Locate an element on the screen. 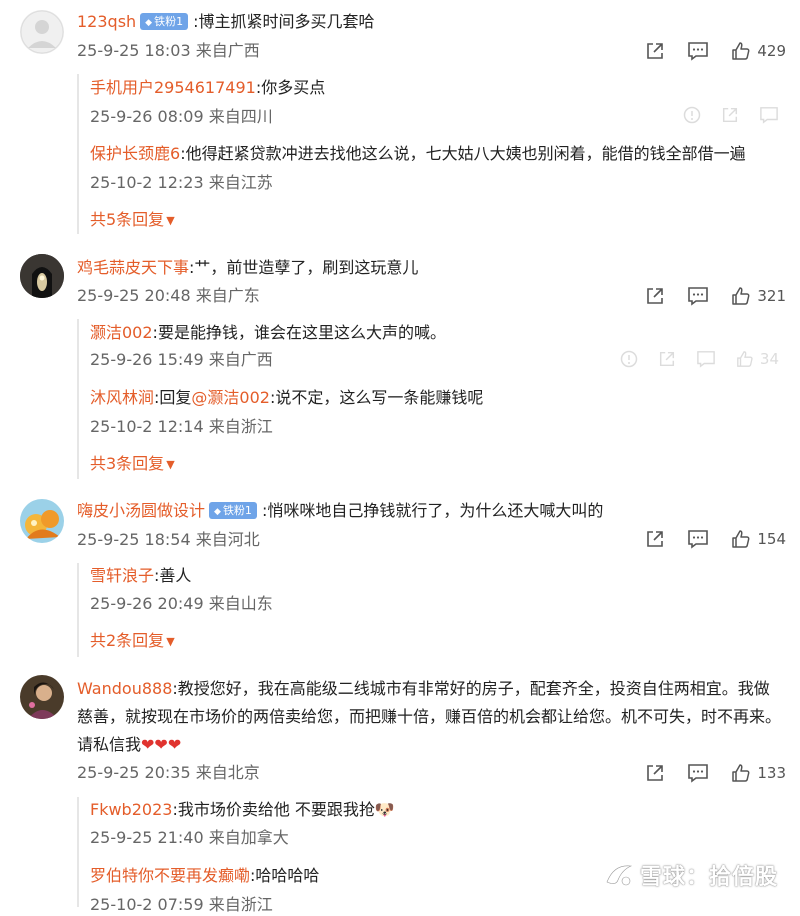  comment-actions: 154 is located at coordinates (704, 539).